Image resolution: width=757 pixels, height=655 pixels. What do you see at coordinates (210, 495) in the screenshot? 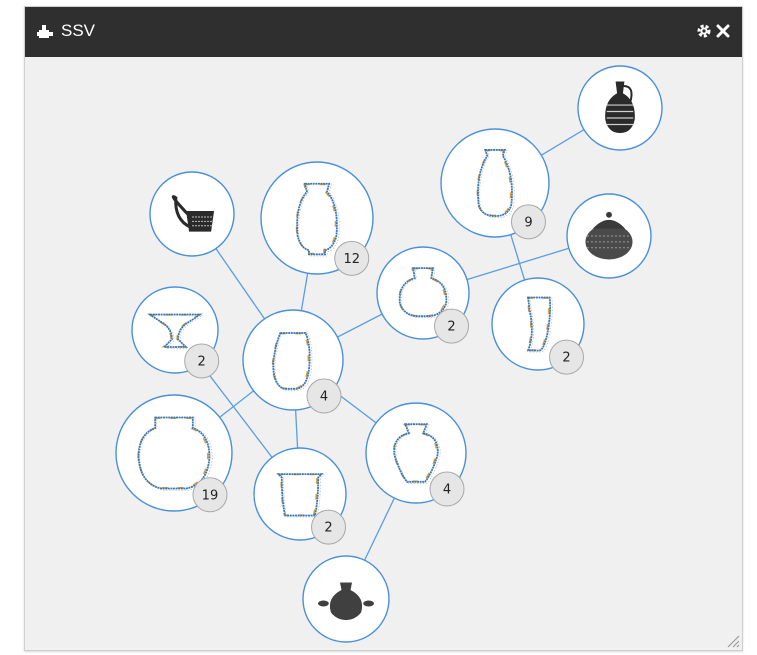
I see `cluster-count-label: 19` at bounding box center [210, 495].